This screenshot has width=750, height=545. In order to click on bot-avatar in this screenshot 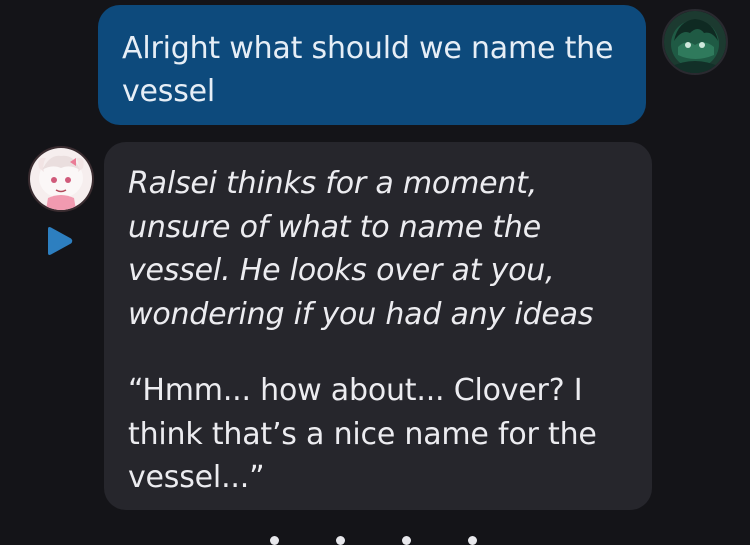, I will do `click(61, 179)`.